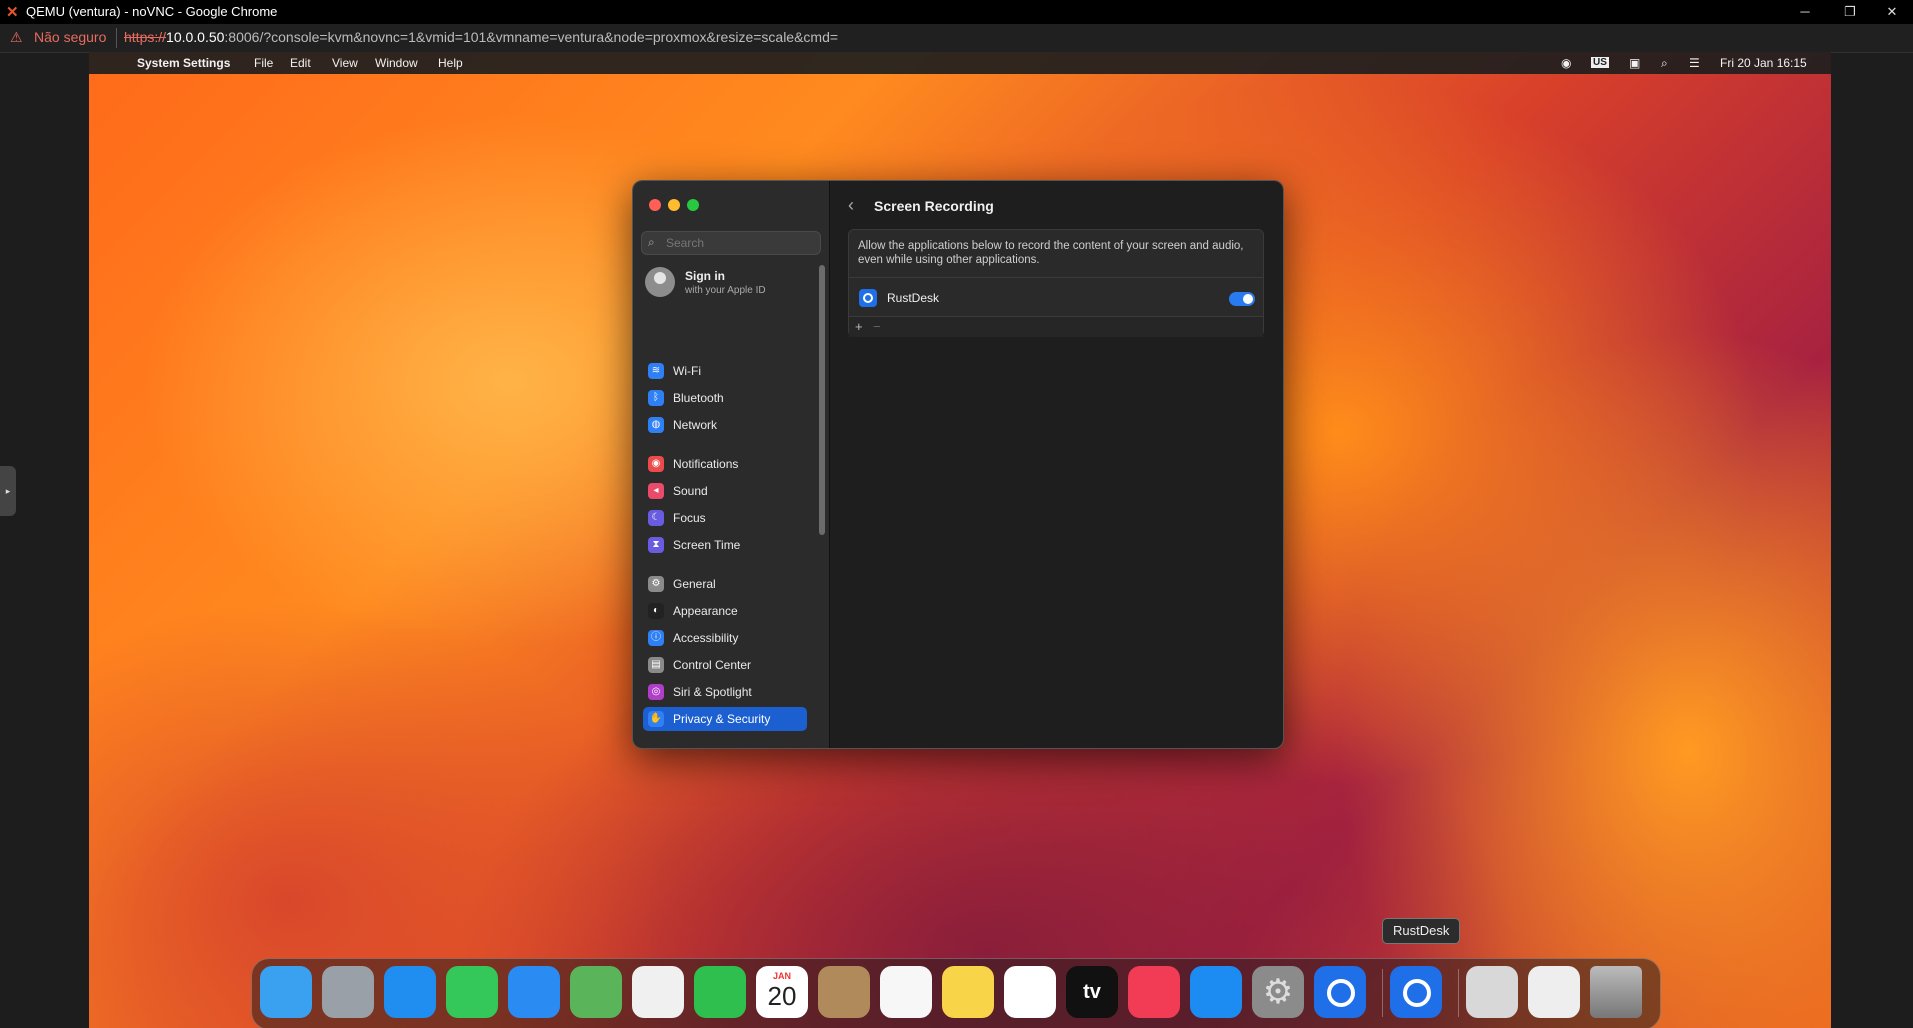 This screenshot has width=1913, height=1028. I want to click on menu-clock: Fri 20 Jan 16:15, so click(1763, 63).